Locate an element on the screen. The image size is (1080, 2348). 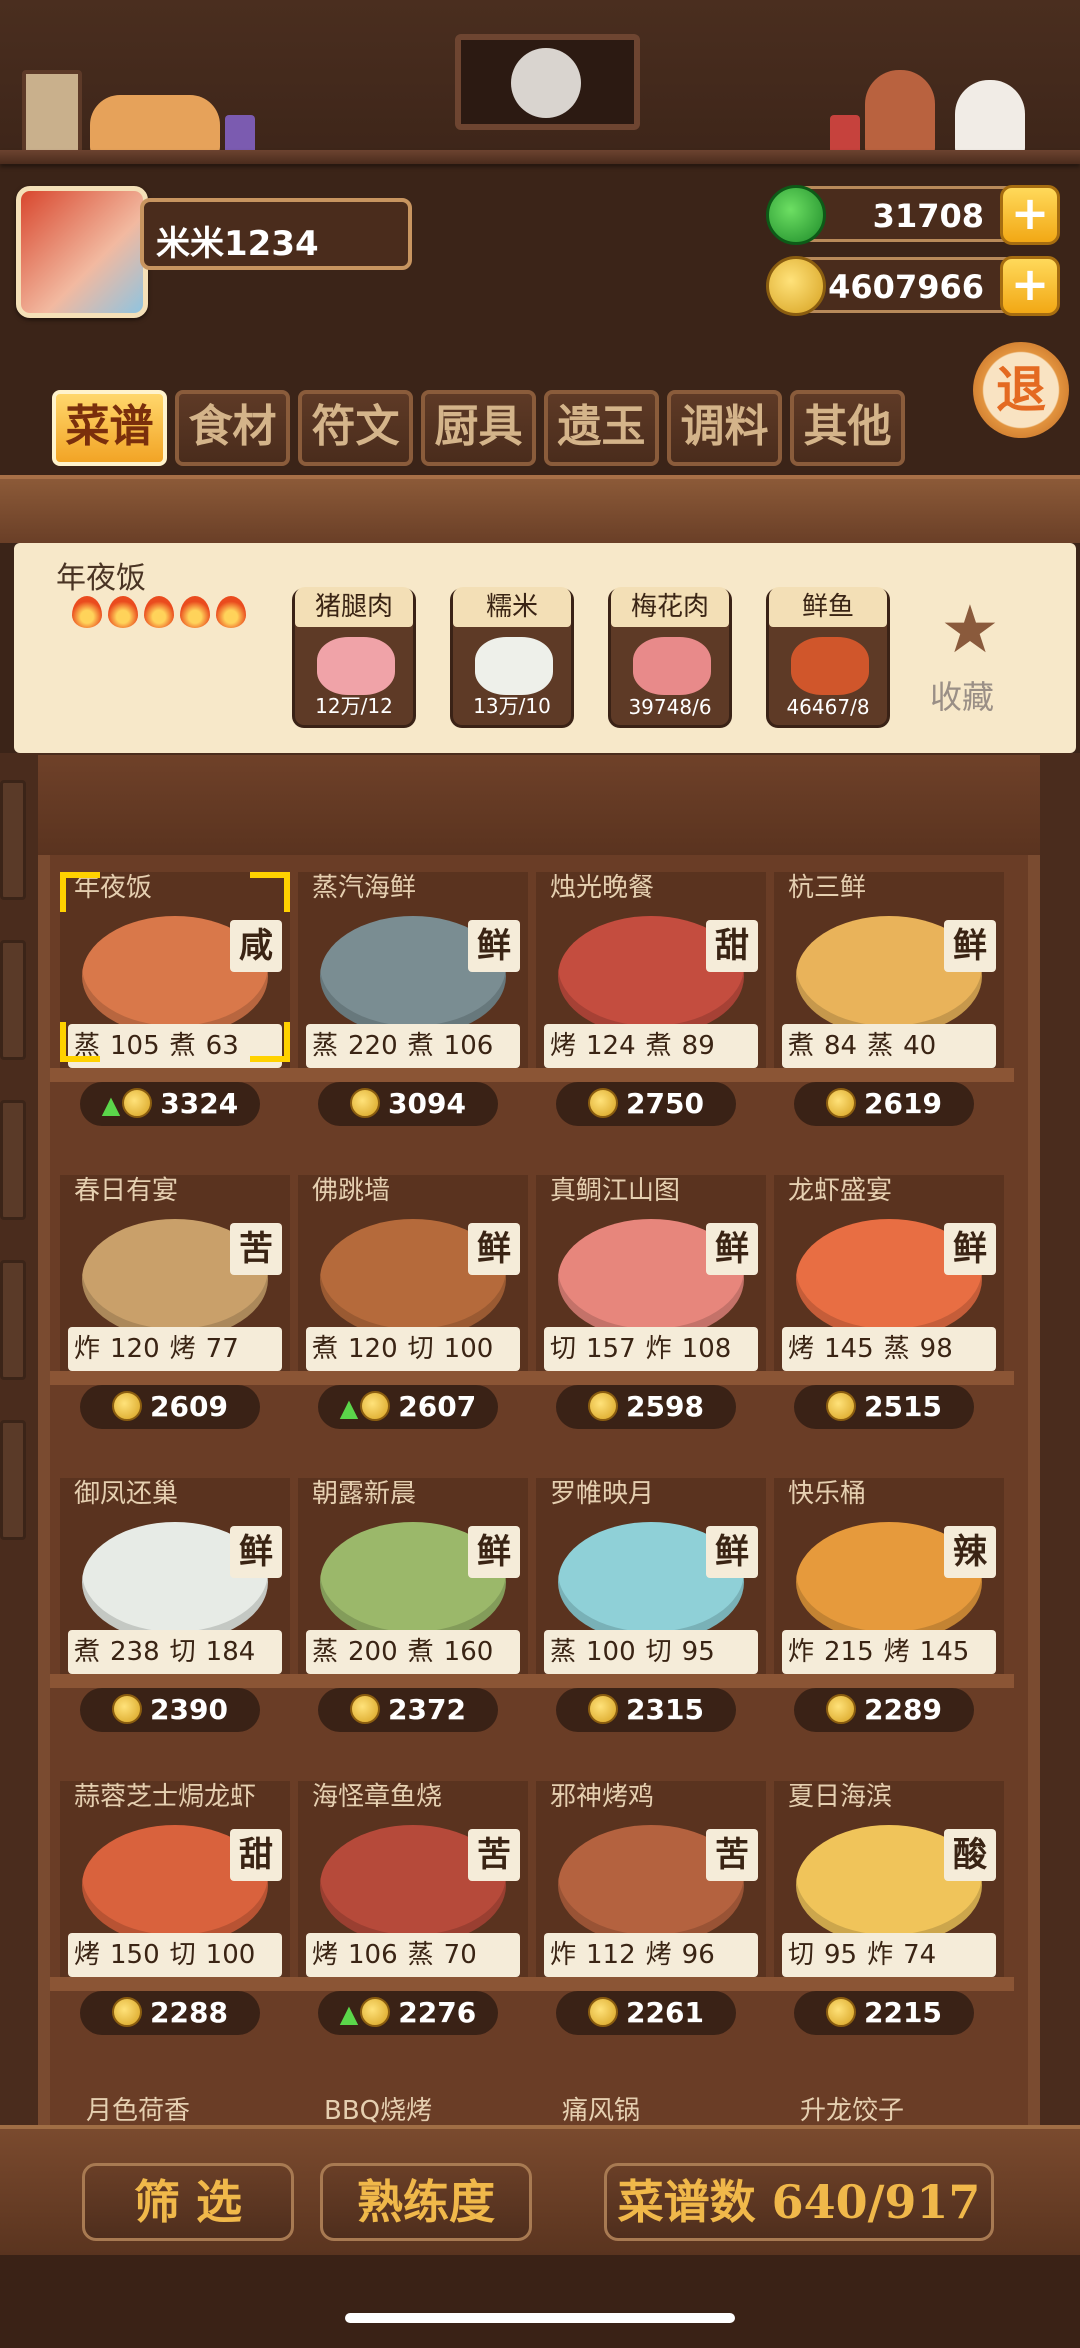
category-tabs: 菜谱 食材 符文 厨具 遗玉 调料 其他 is located at coordinates (482, 430).